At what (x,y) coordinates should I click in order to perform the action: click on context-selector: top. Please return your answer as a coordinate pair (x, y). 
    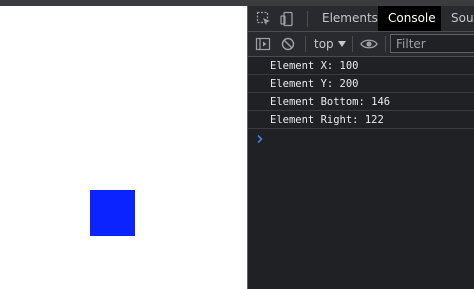
    Looking at the image, I should click on (324, 44).